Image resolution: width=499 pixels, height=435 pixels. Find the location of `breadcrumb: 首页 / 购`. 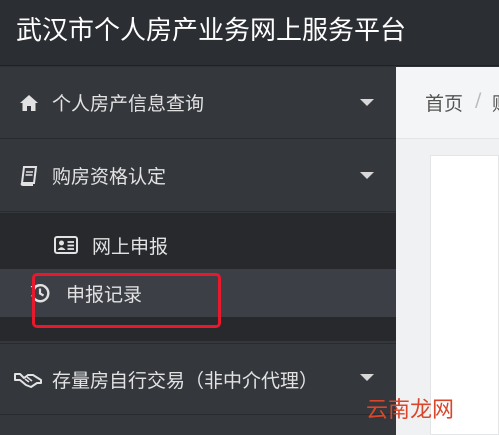

breadcrumb: 首页 / 购 is located at coordinates (447, 103).